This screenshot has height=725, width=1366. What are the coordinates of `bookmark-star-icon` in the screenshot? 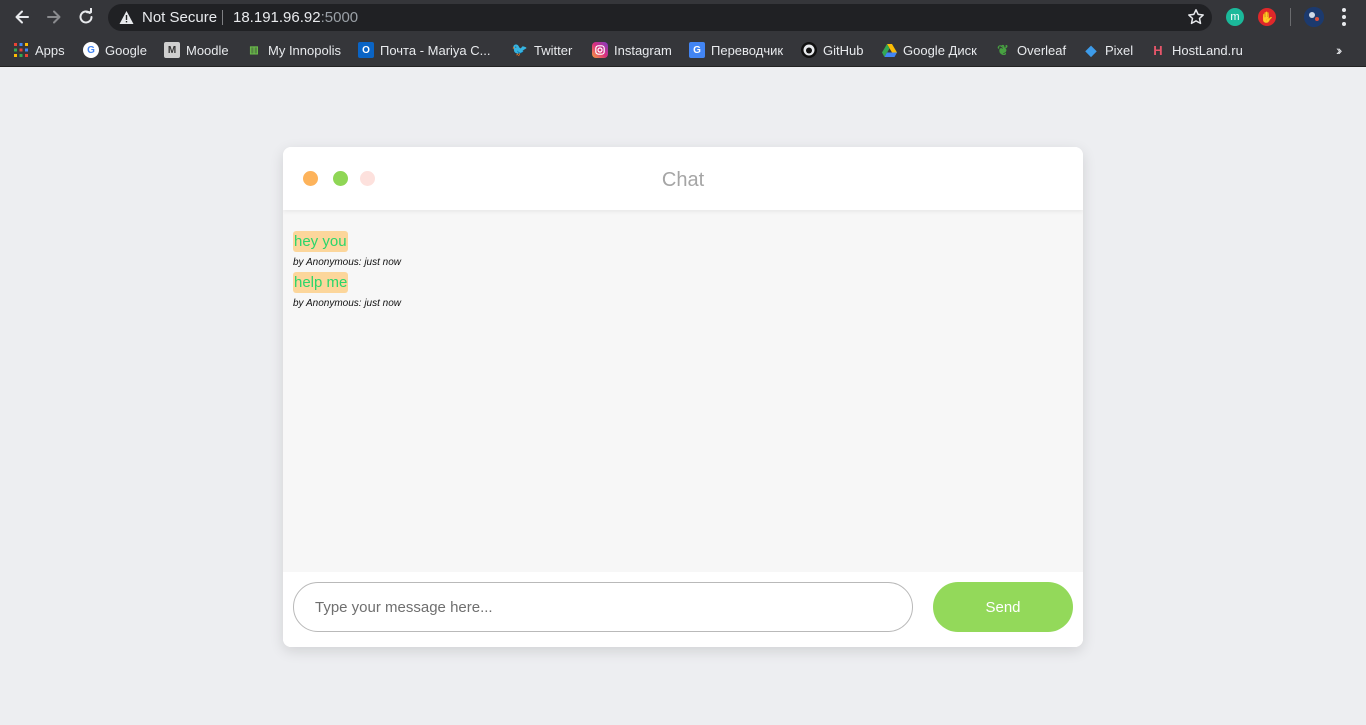 It's located at (1196, 17).